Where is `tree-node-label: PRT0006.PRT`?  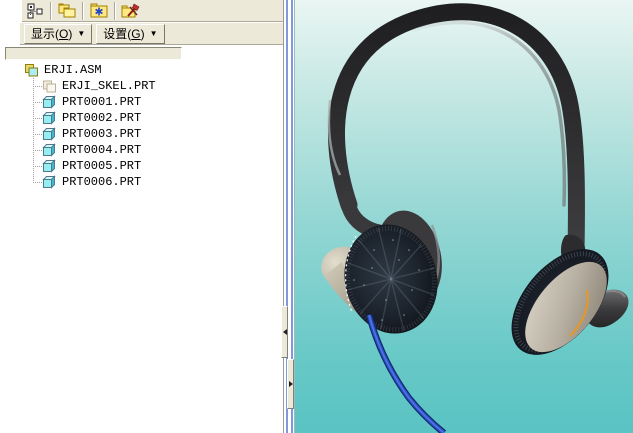
tree-node-label: PRT0006.PRT is located at coordinates (102, 182).